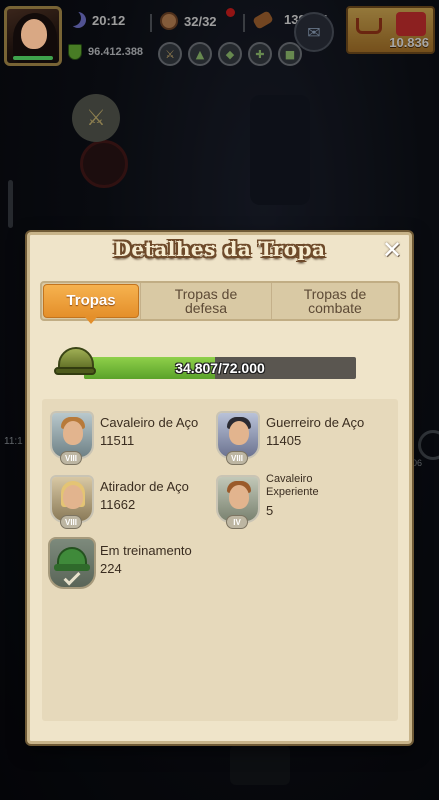 The width and height of the screenshot is (439, 800). I want to click on training-helmet-icon, so click(72, 563).